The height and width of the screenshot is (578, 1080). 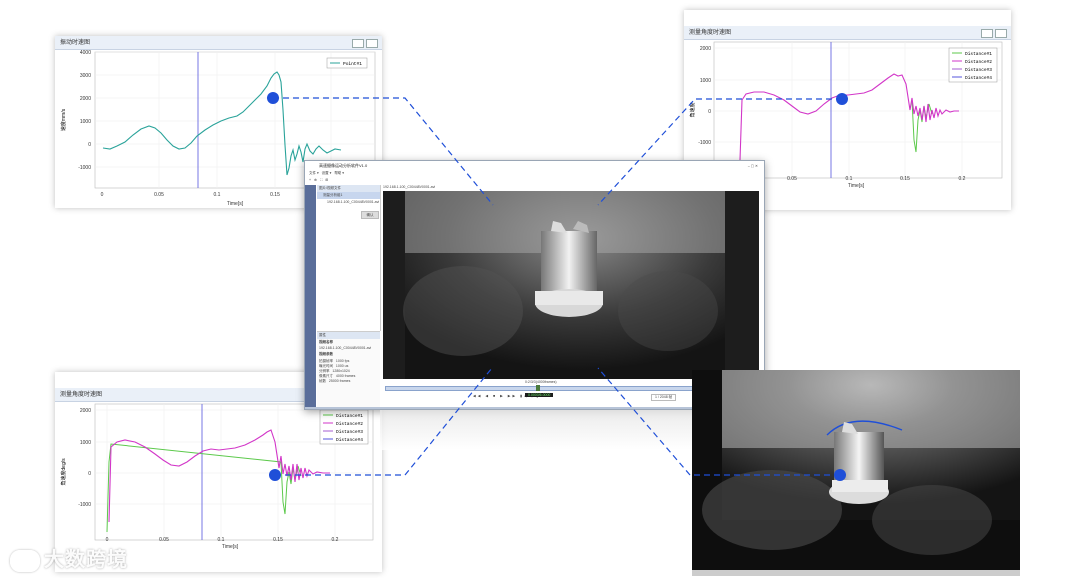 What do you see at coordinates (343, 165) in the screenshot?
I see `window-title: 高速摄像运动分析软件V1.0` at bounding box center [343, 165].